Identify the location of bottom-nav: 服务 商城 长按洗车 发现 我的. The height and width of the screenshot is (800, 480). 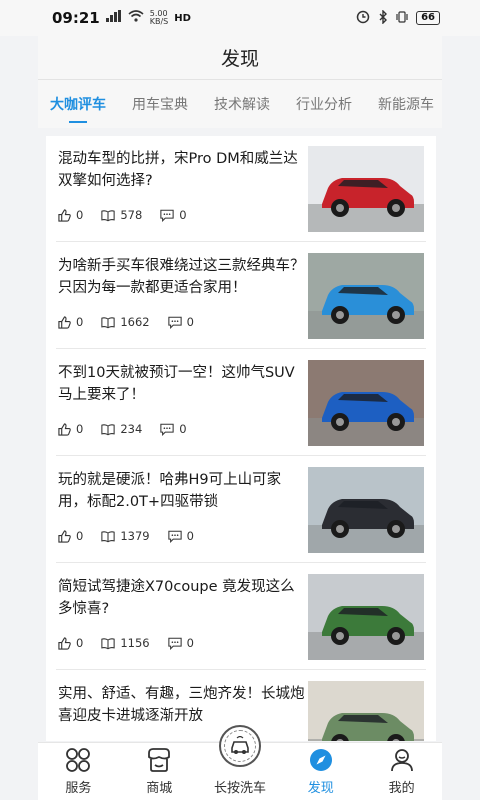
(240, 762).